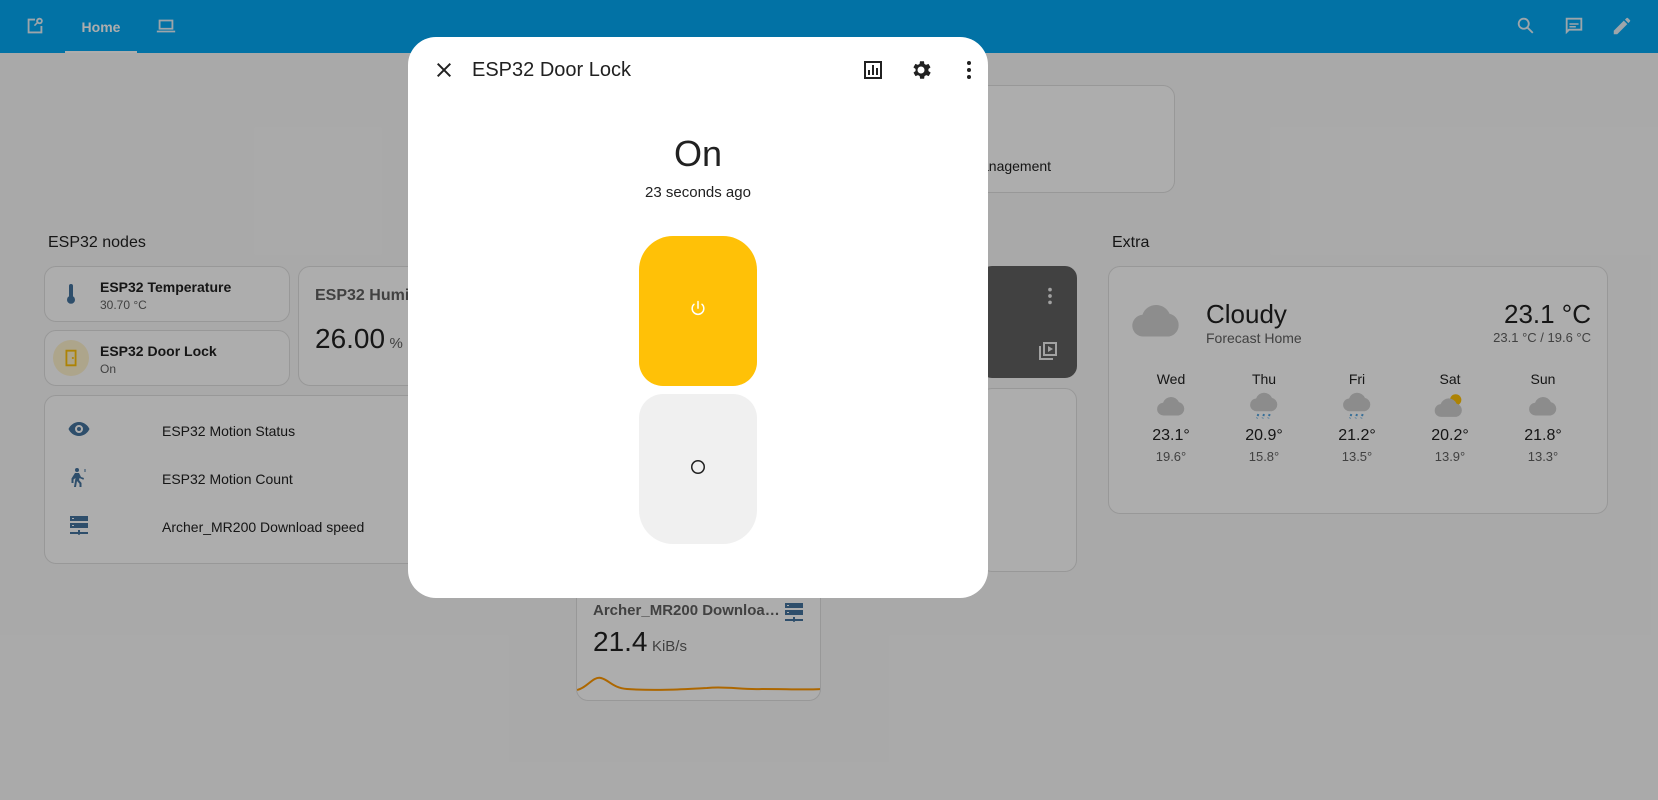 The width and height of the screenshot is (1658, 800). Describe the element at coordinates (698, 192) in the screenshot. I see `last-changed: 23 seconds ago` at that location.